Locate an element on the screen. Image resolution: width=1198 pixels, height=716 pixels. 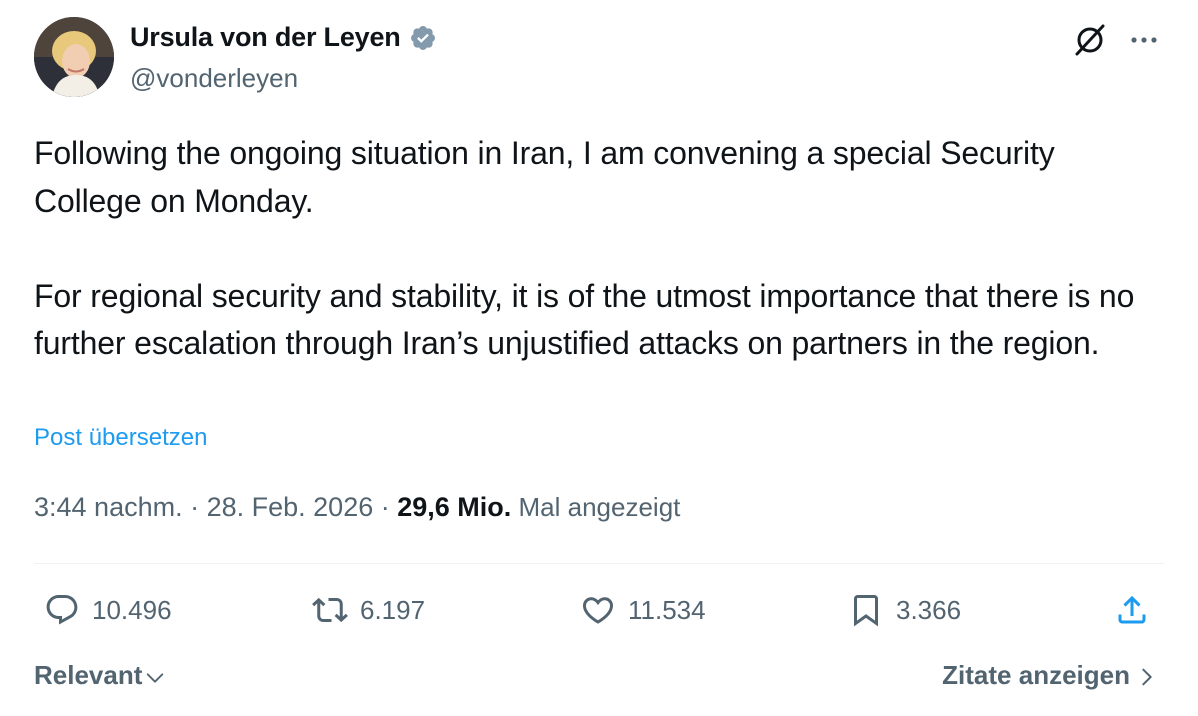
view-quotes-link: Zitate anzeigen is located at coordinates (1050, 675).